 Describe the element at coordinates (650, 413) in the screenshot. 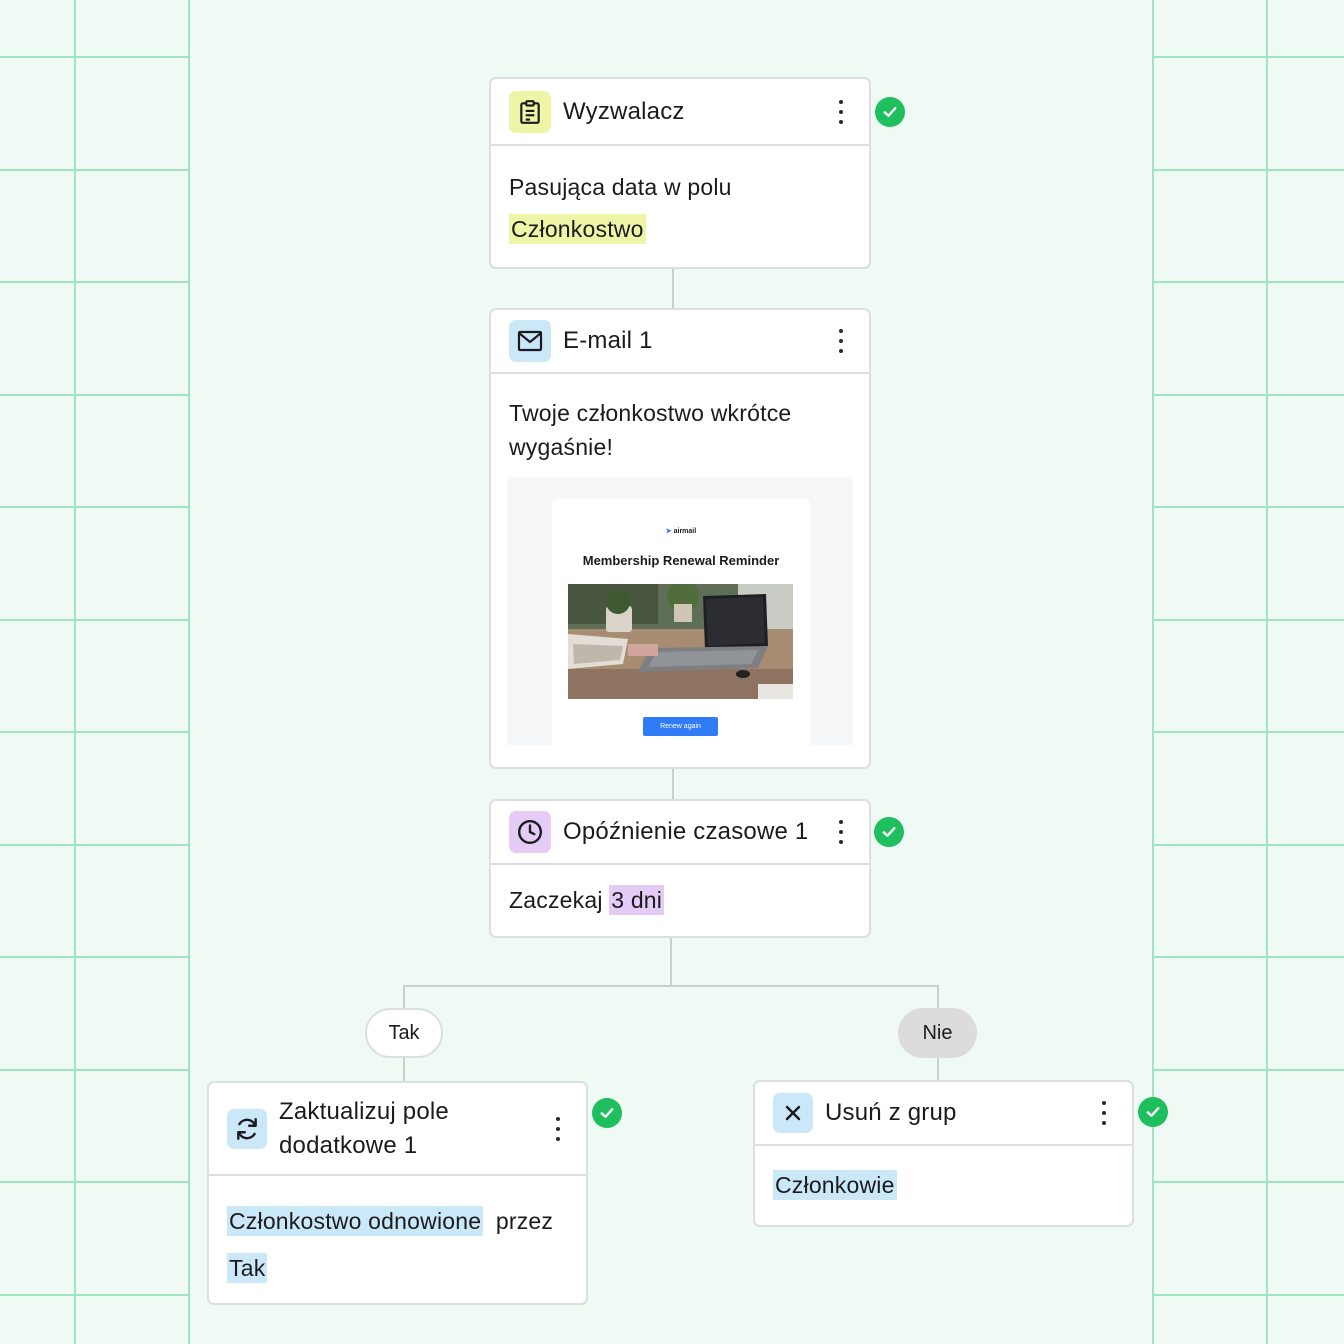

I see `email-subject-line: Twoje członkostwo wkrótce` at that location.